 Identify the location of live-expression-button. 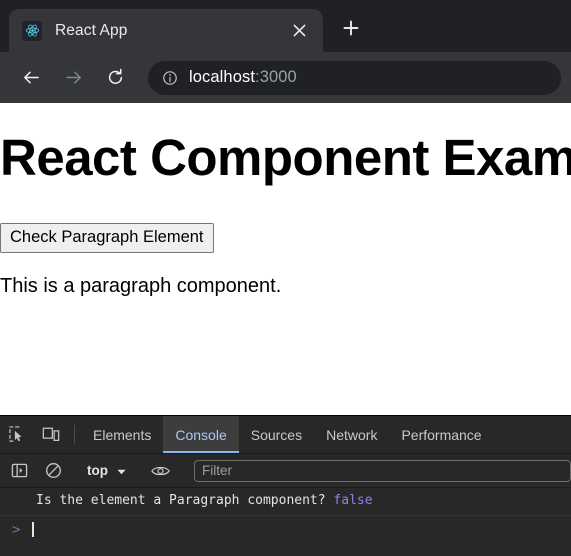
(160, 471).